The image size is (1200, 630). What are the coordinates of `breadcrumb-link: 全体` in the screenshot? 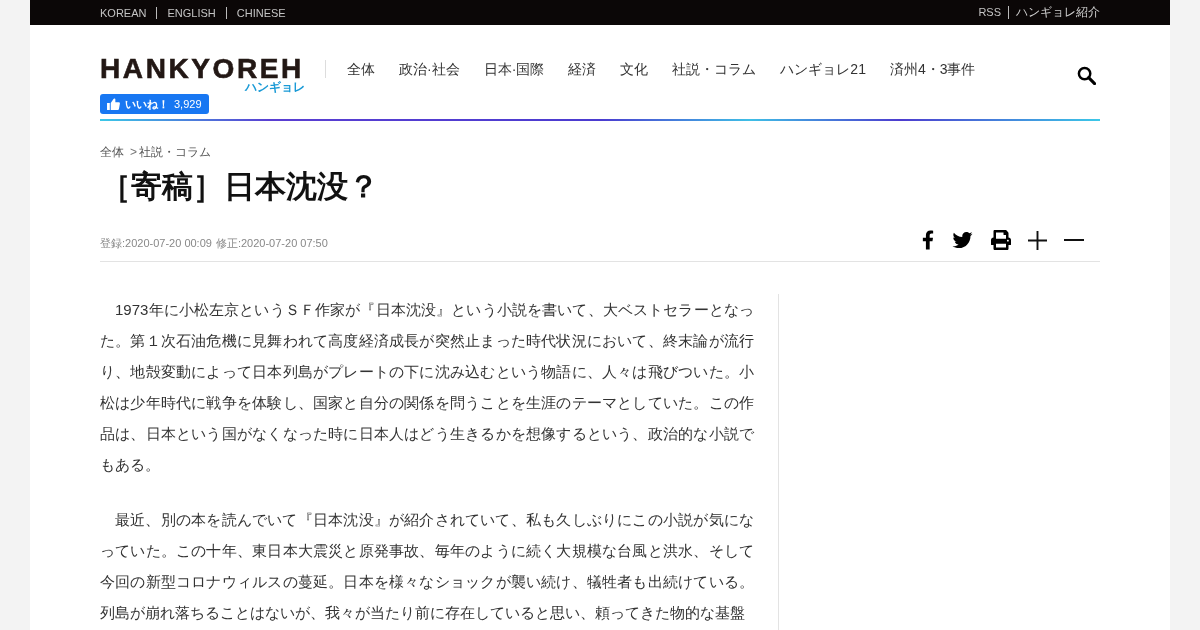 It's located at (112, 152).